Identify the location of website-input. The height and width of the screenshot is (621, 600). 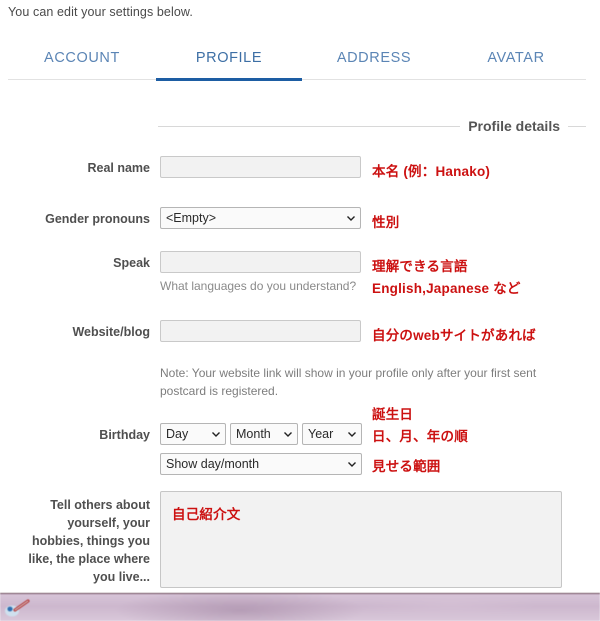
(260, 331).